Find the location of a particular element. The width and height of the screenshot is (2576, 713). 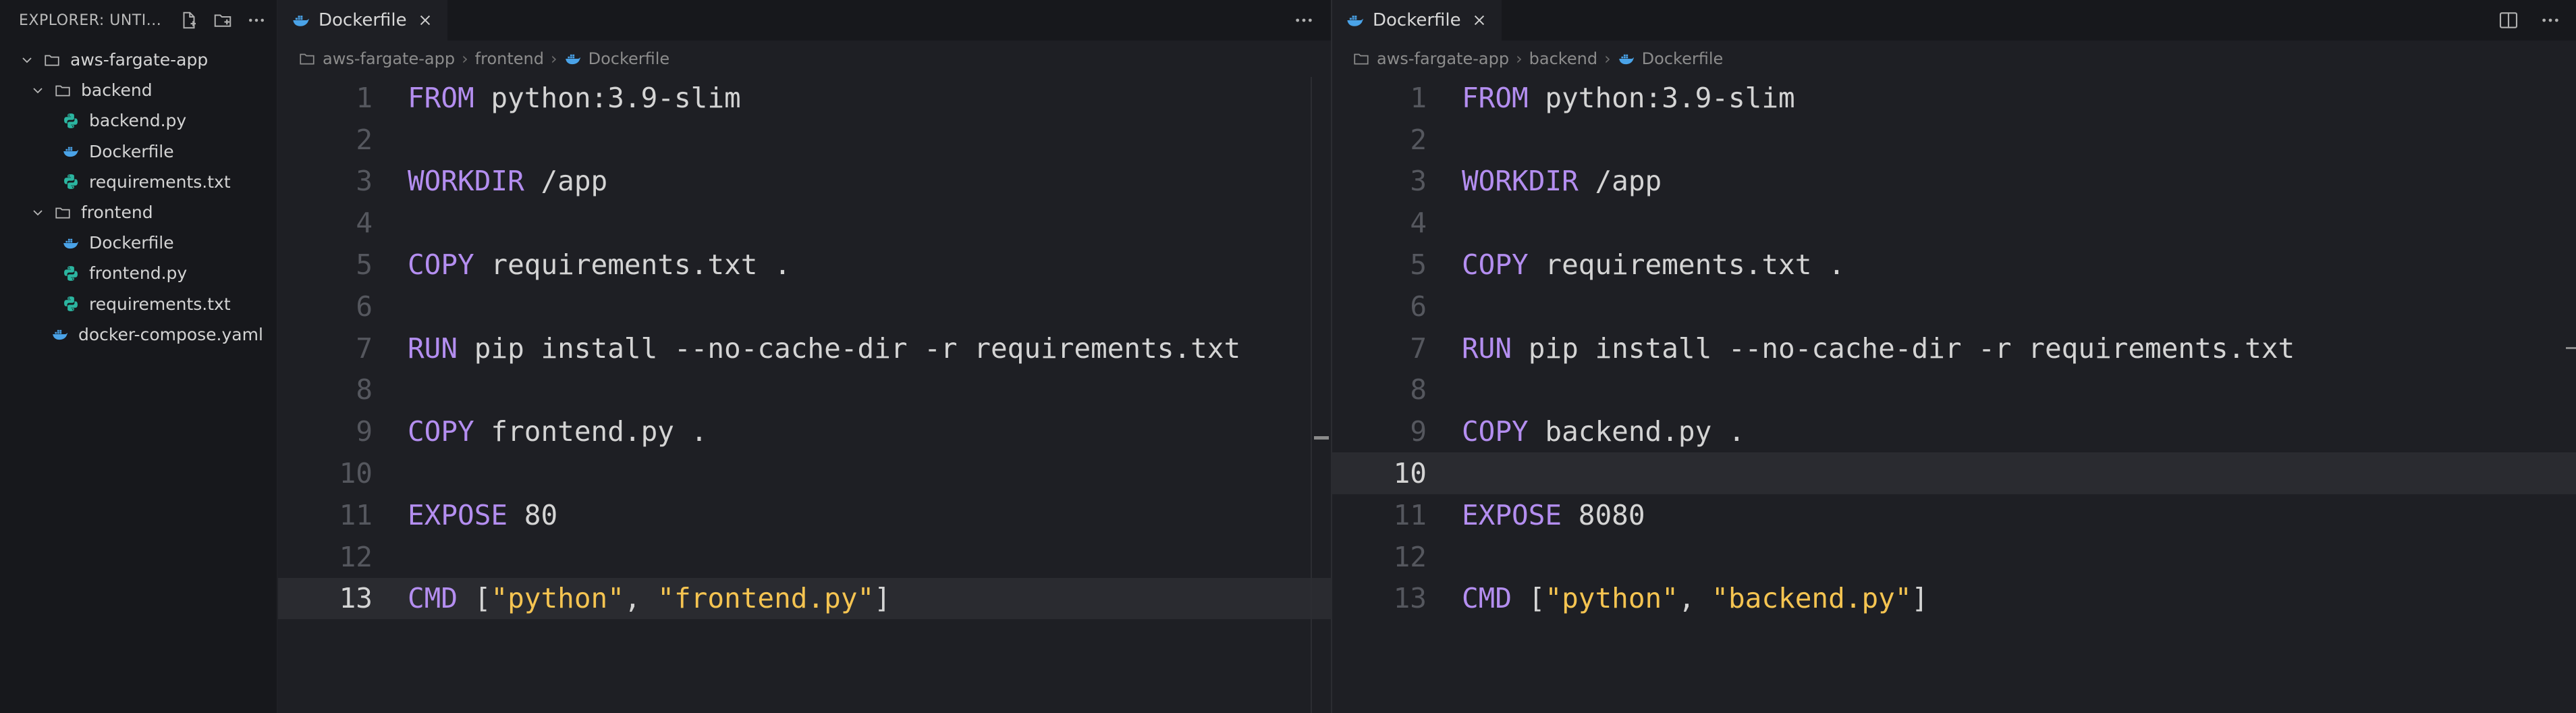

line-number: 4 is located at coordinates (1418, 223).